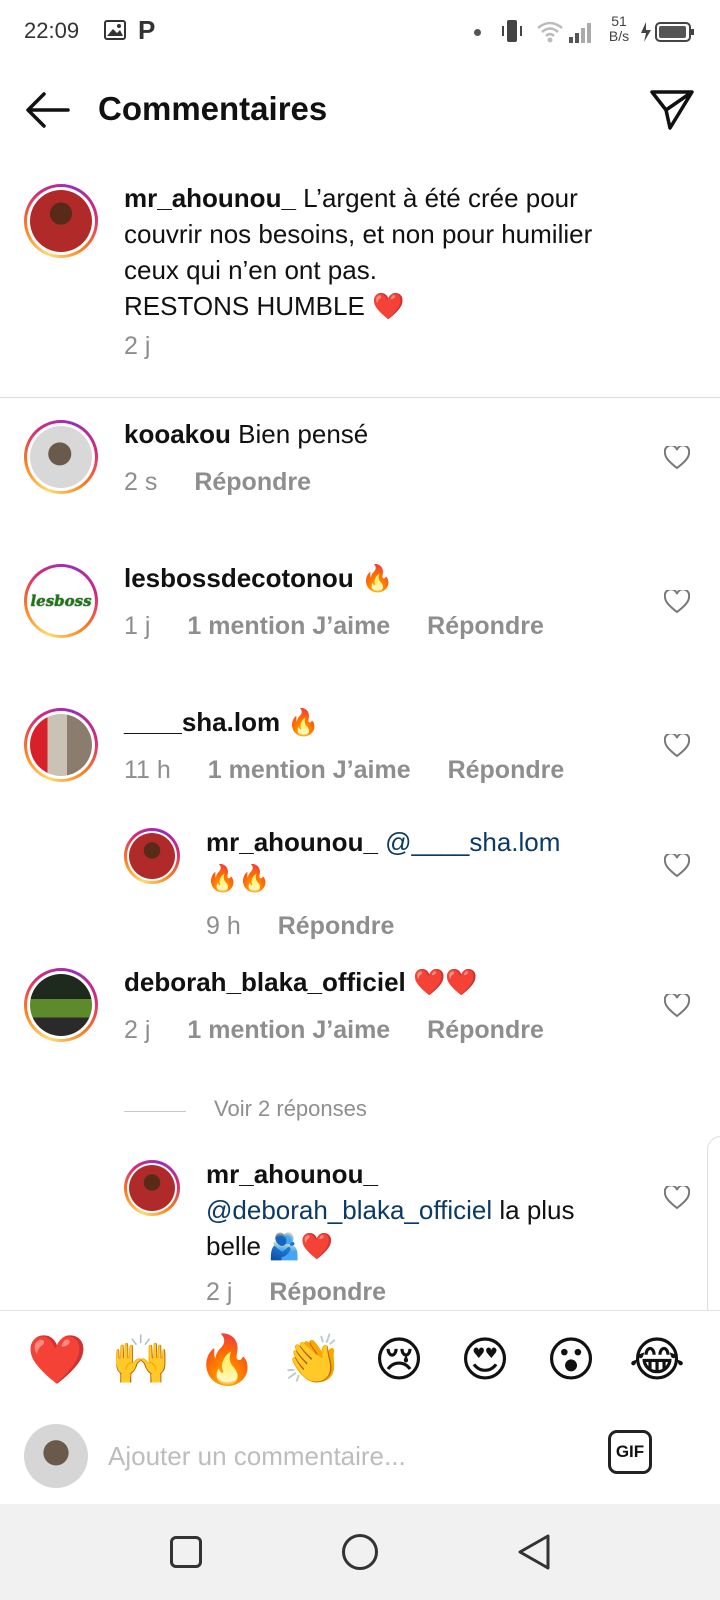 The height and width of the screenshot is (1600, 720). Describe the element at coordinates (338, 1456) in the screenshot. I see `comment-input` at that location.